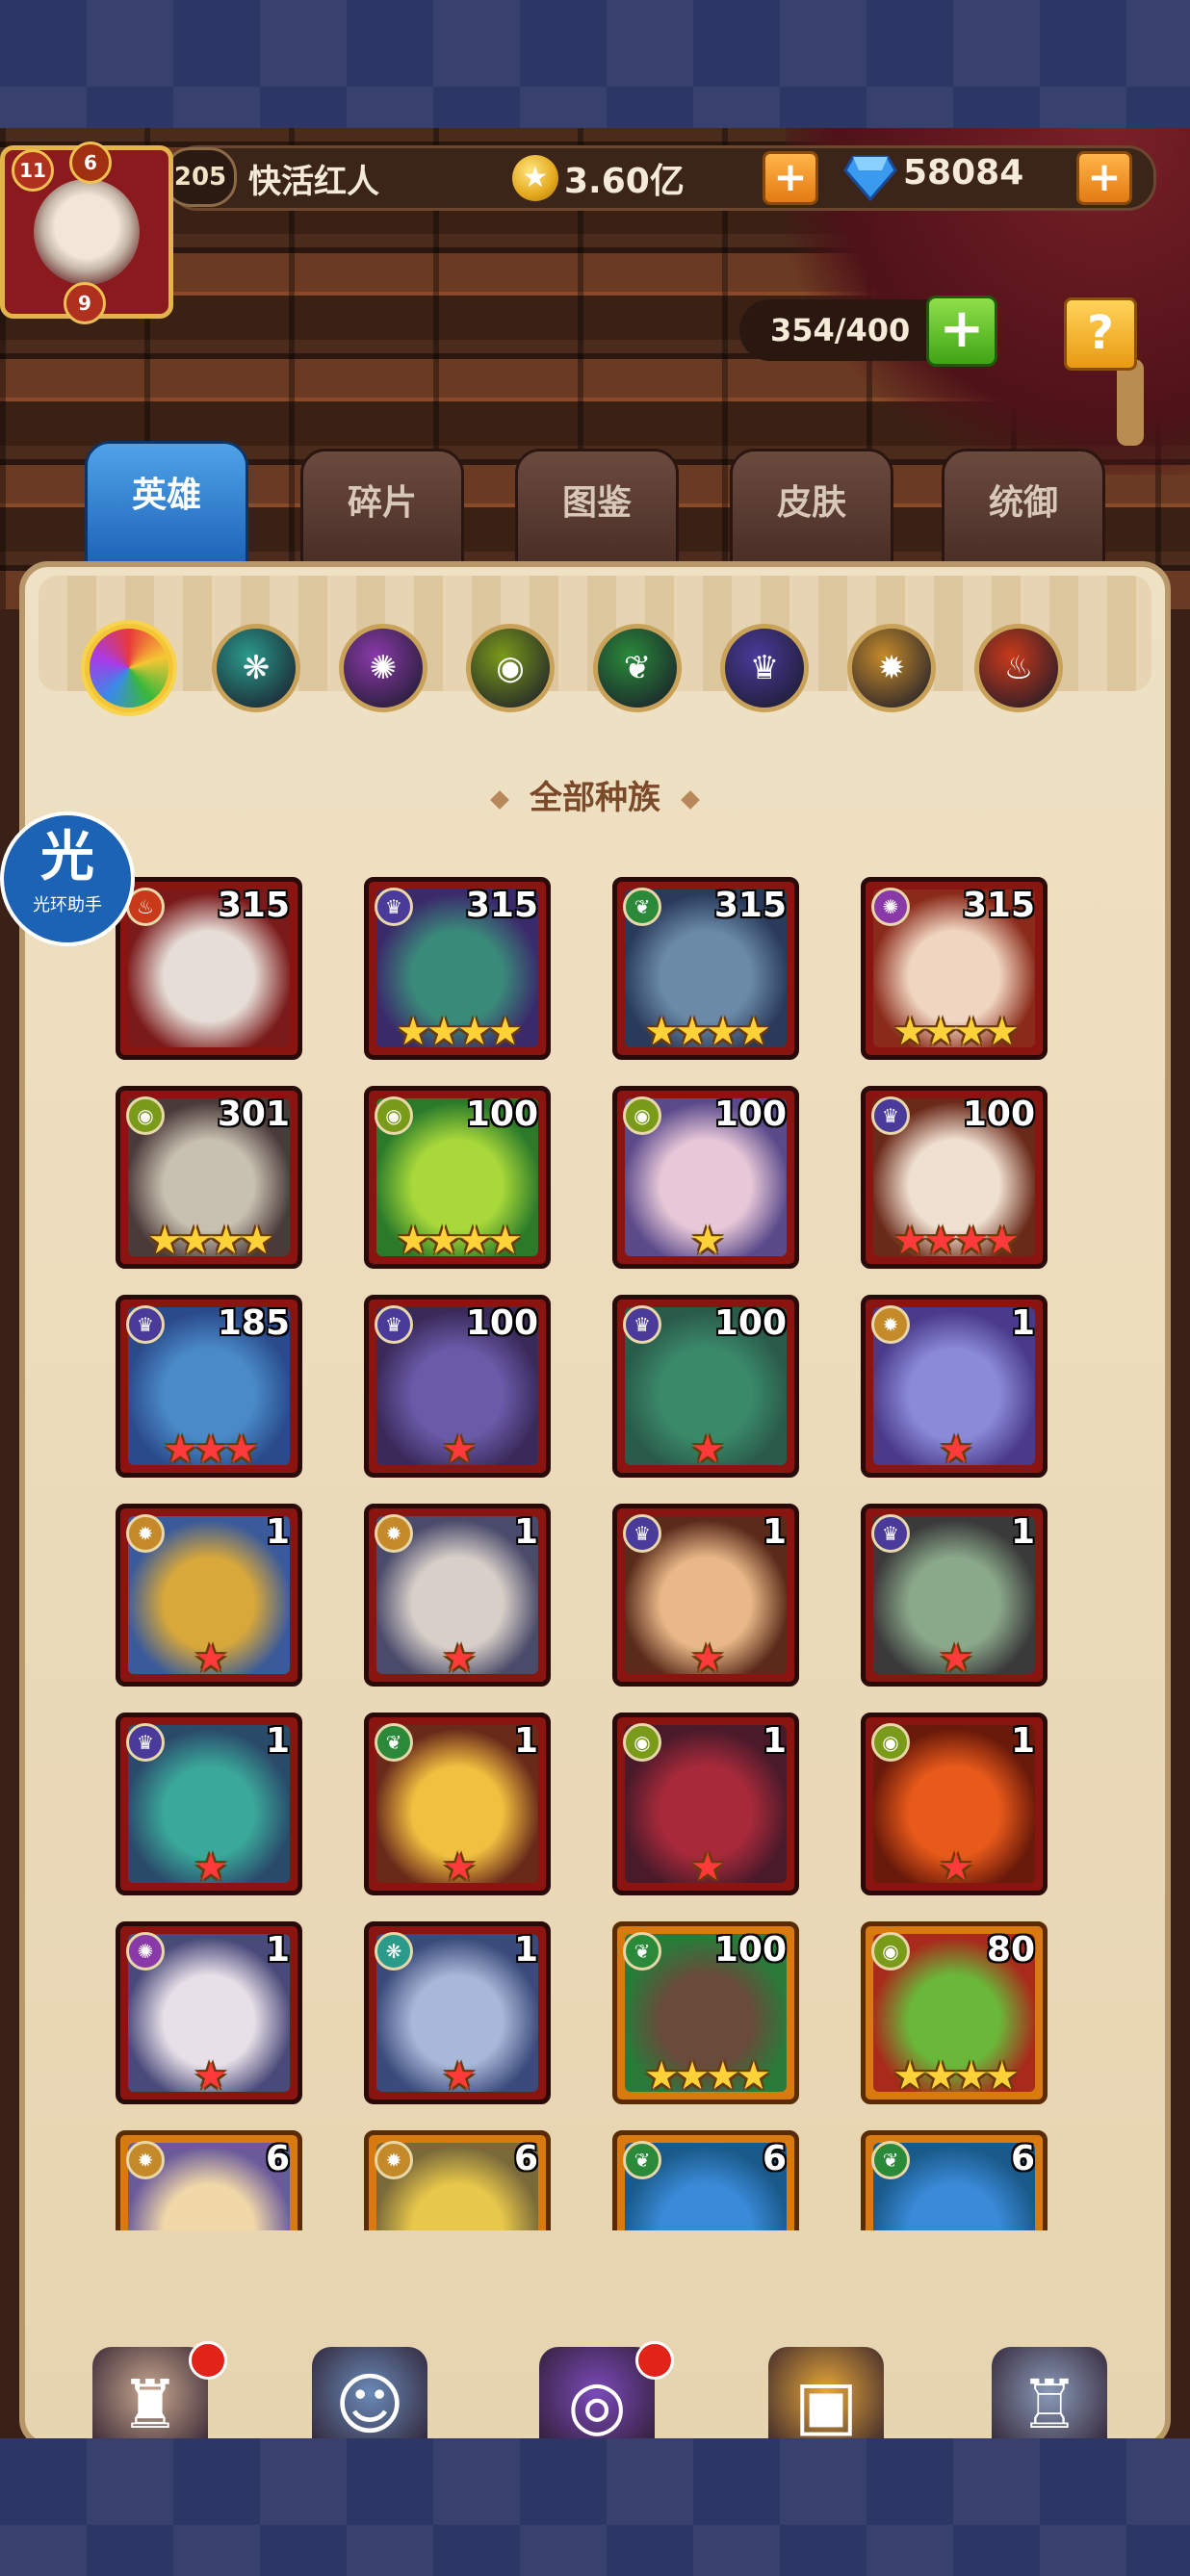 The height and width of the screenshot is (2576, 1190). Describe the element at coordinates (256, 668) in the screenshot. I see `wind-race-icon: ❋` at that location.